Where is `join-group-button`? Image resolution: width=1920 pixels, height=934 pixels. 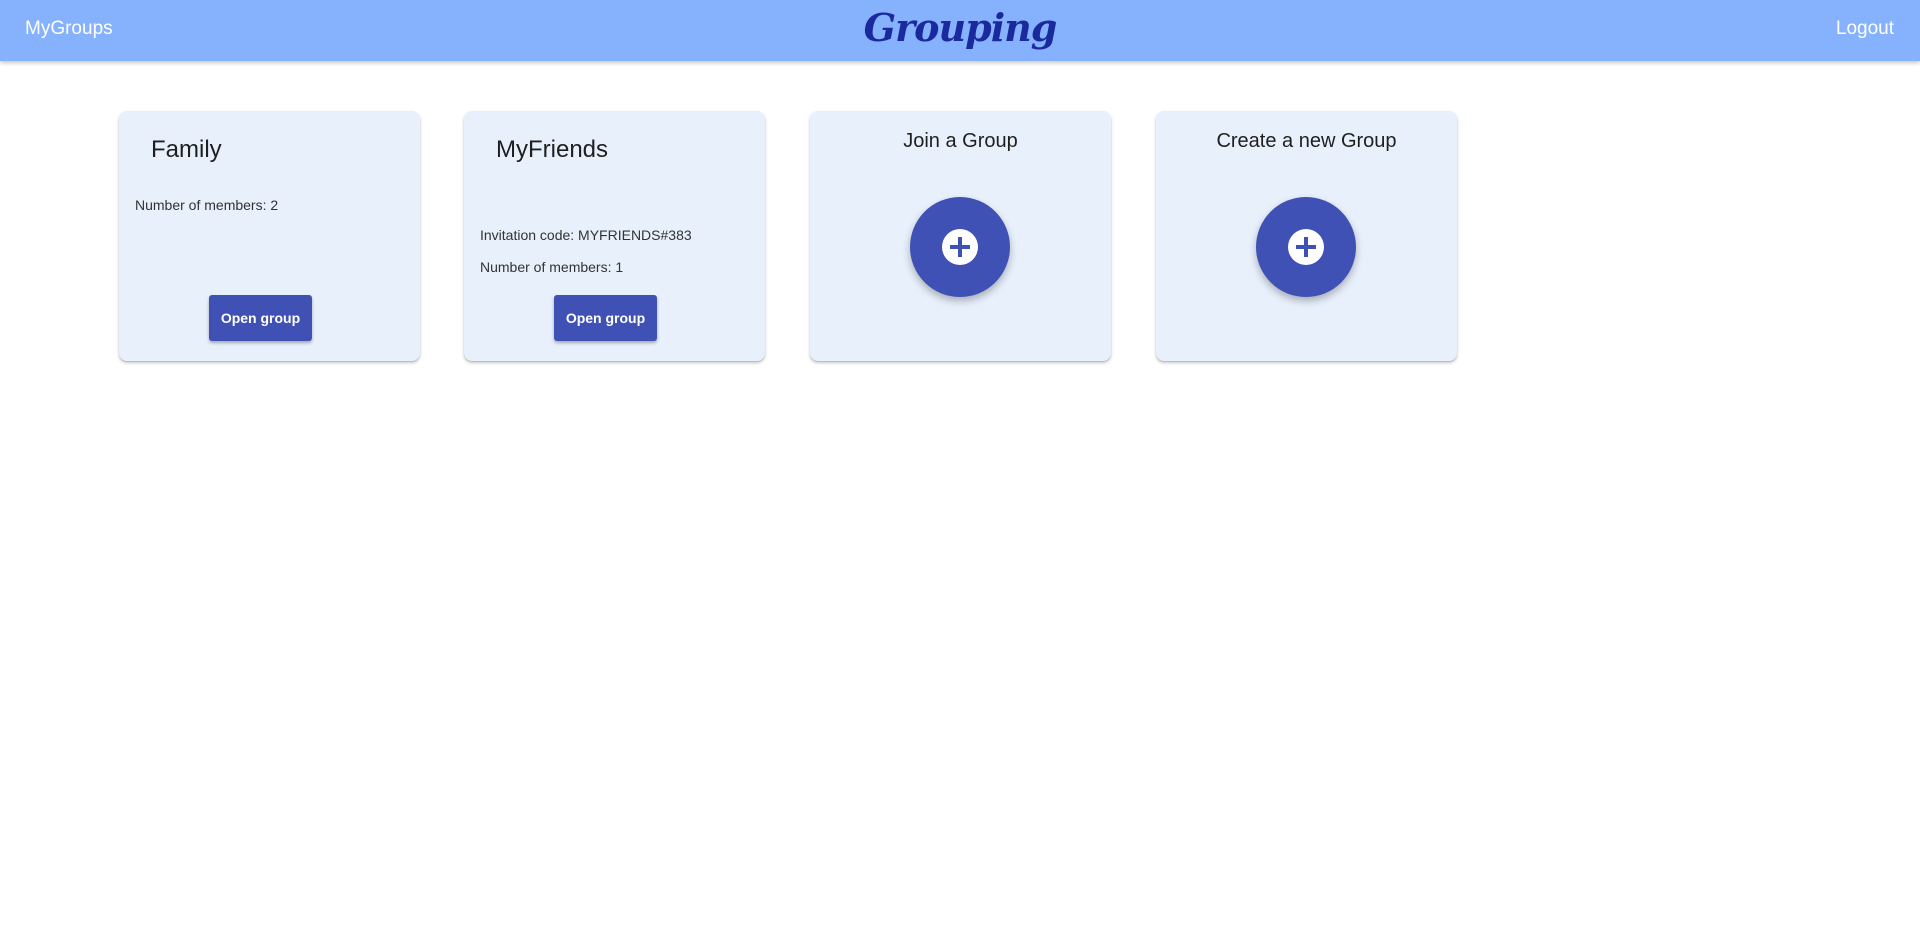
join-group-button is located at coordinates (960, 247).